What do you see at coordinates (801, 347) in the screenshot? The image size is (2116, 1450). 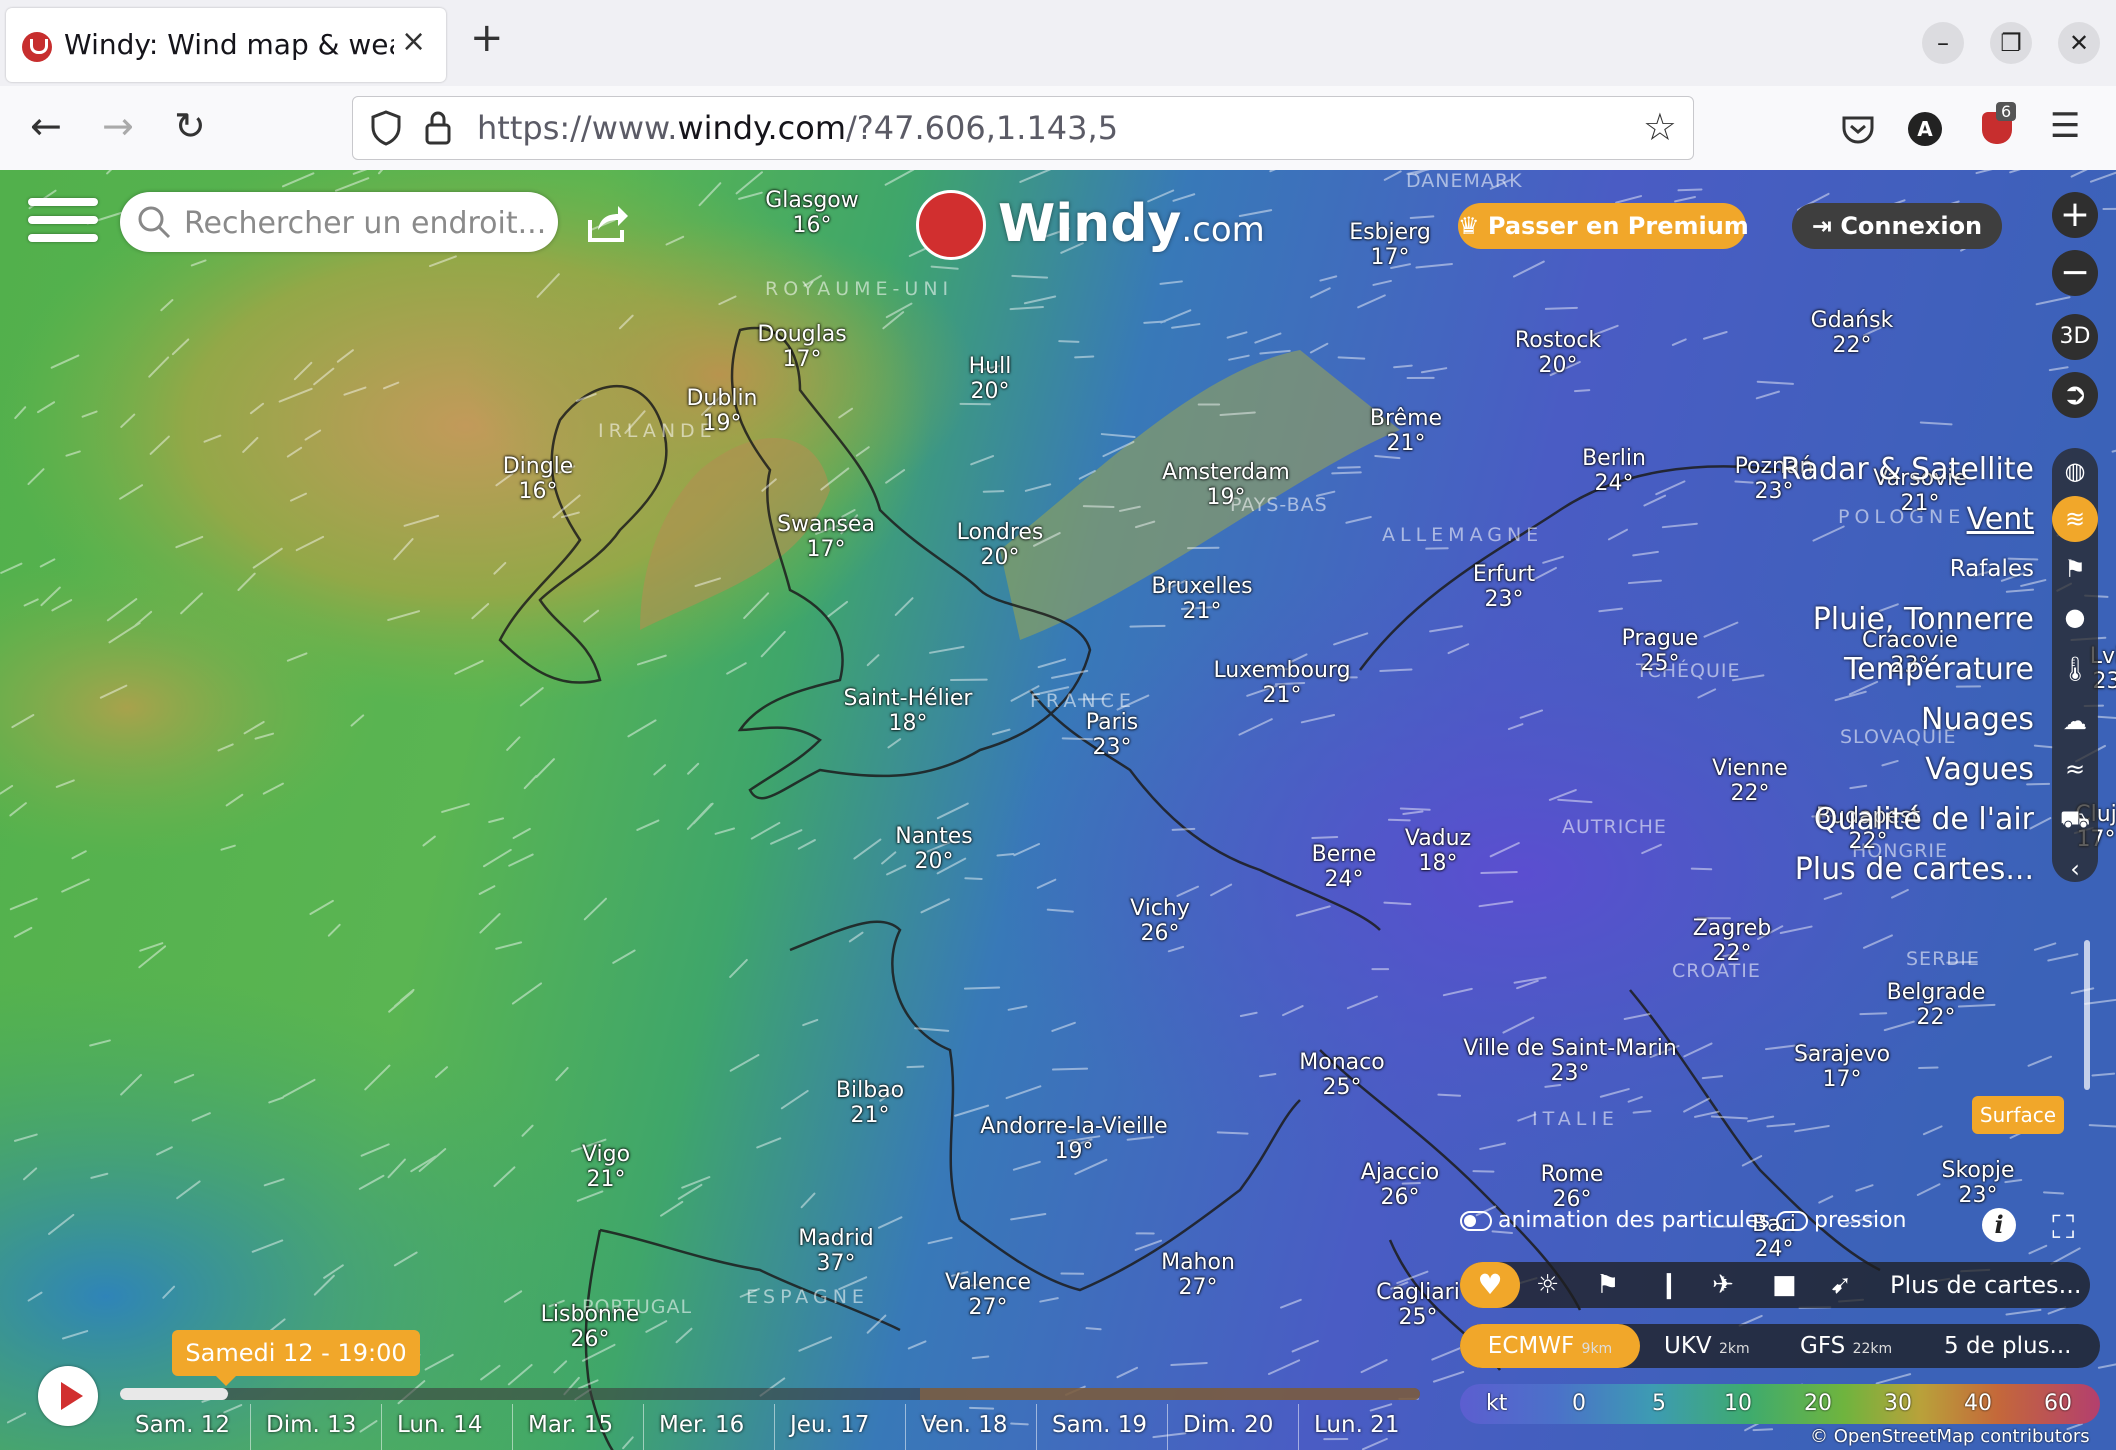 I see `city-marker: Douglas 17°` at bounding box center [801, 347].